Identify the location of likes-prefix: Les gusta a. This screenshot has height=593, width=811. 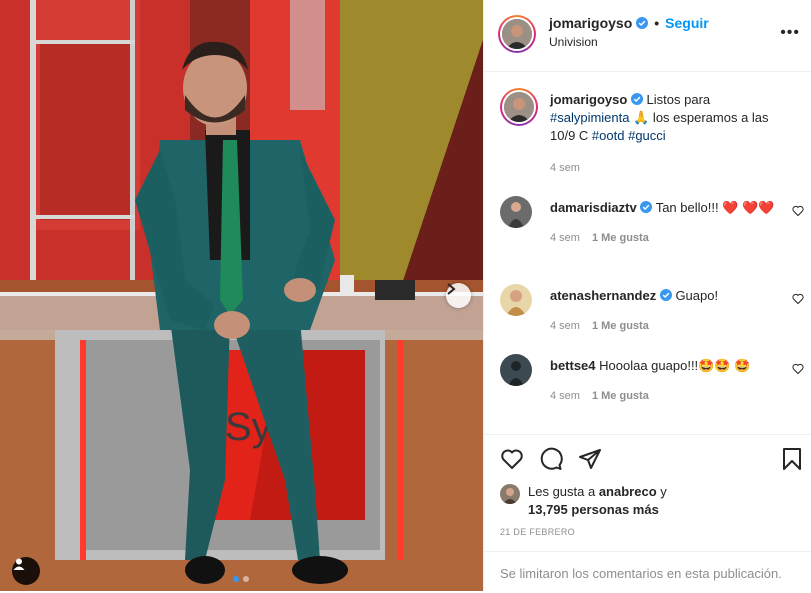
(563, 491).